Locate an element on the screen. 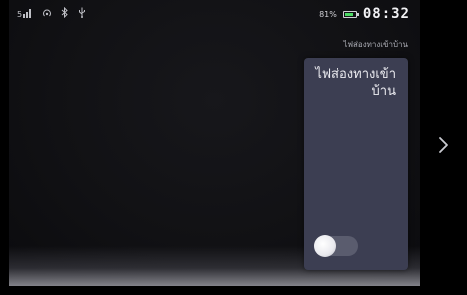 Image resolution: width=467 pixels, height=295 pixels. svg-text: 5 is located at coordinates (19, 14).